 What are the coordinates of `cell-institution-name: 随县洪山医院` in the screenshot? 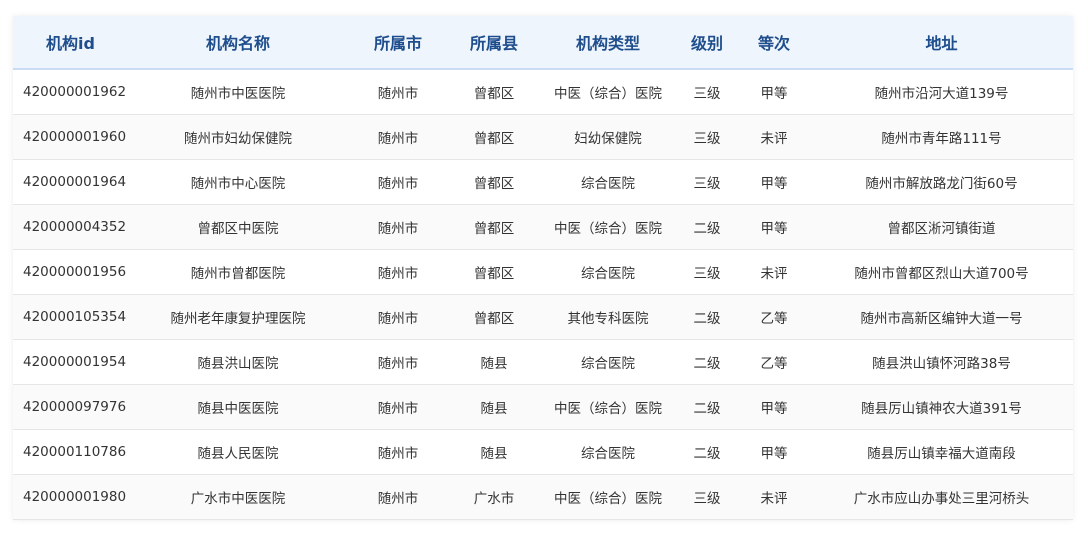 It's located at (238, 362).